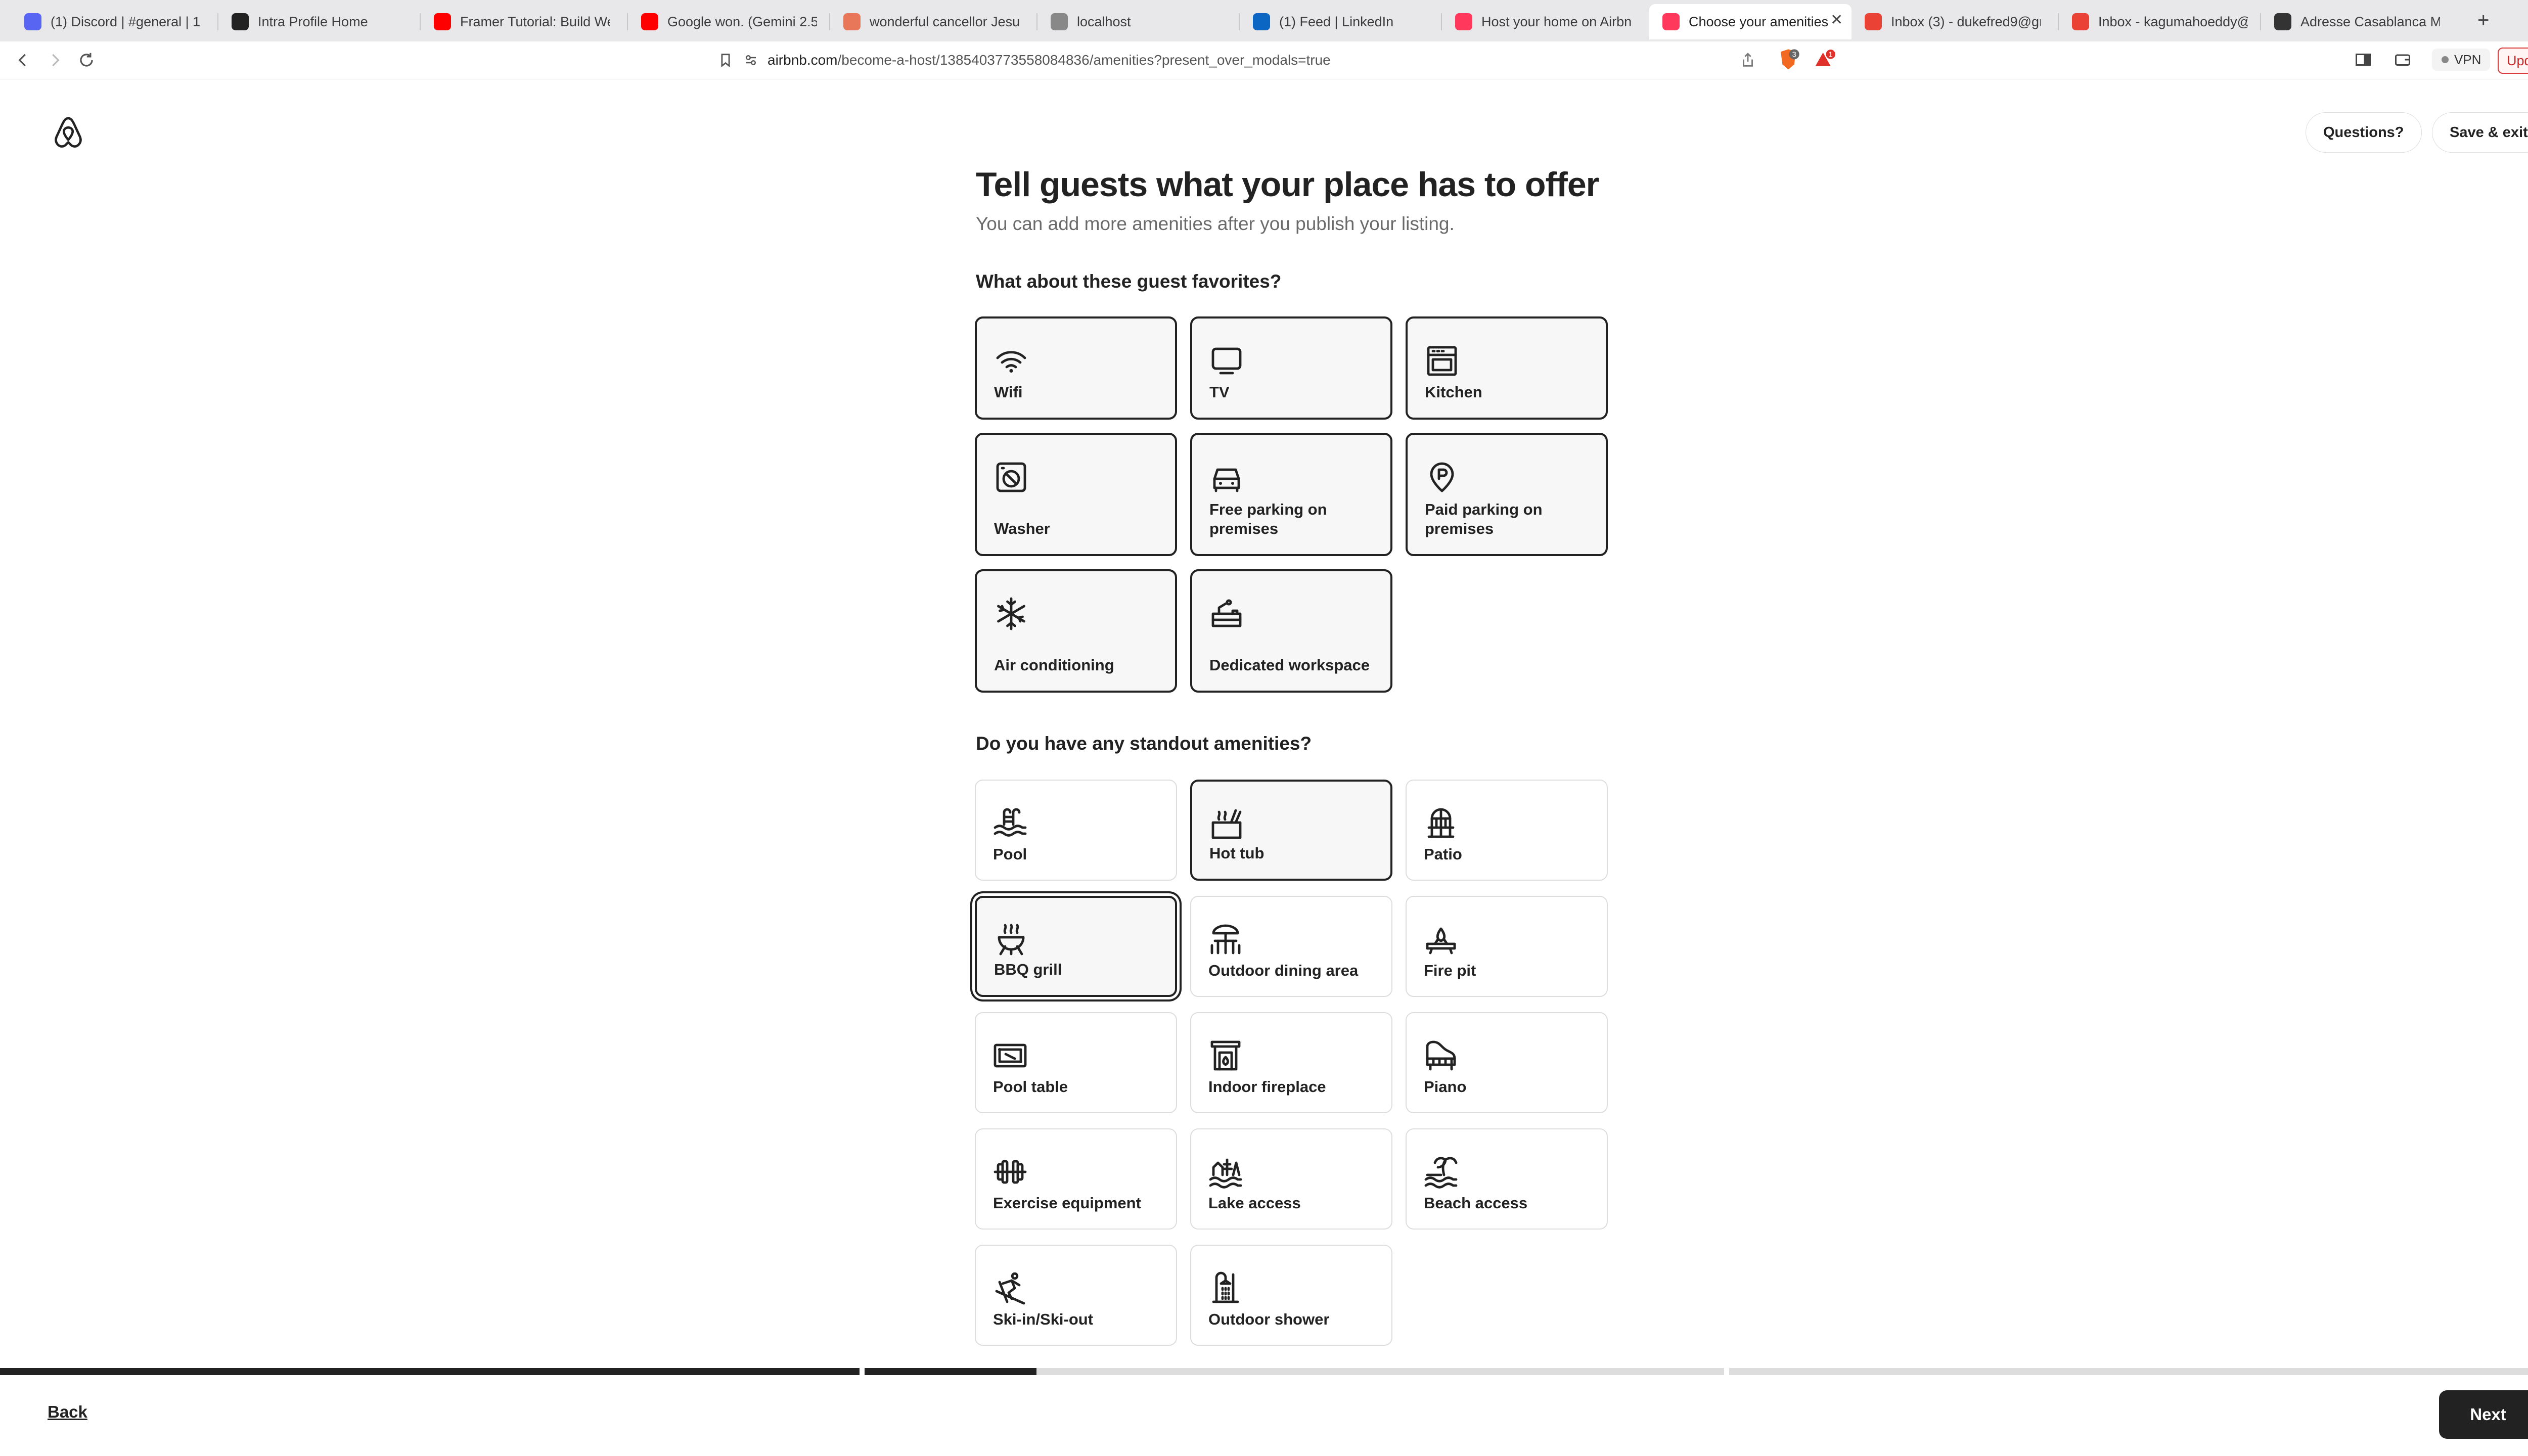 The height and width of the screenshot is (1456, 2528). I want to click on amenity-label: Pool table, so click(1031, 1087).